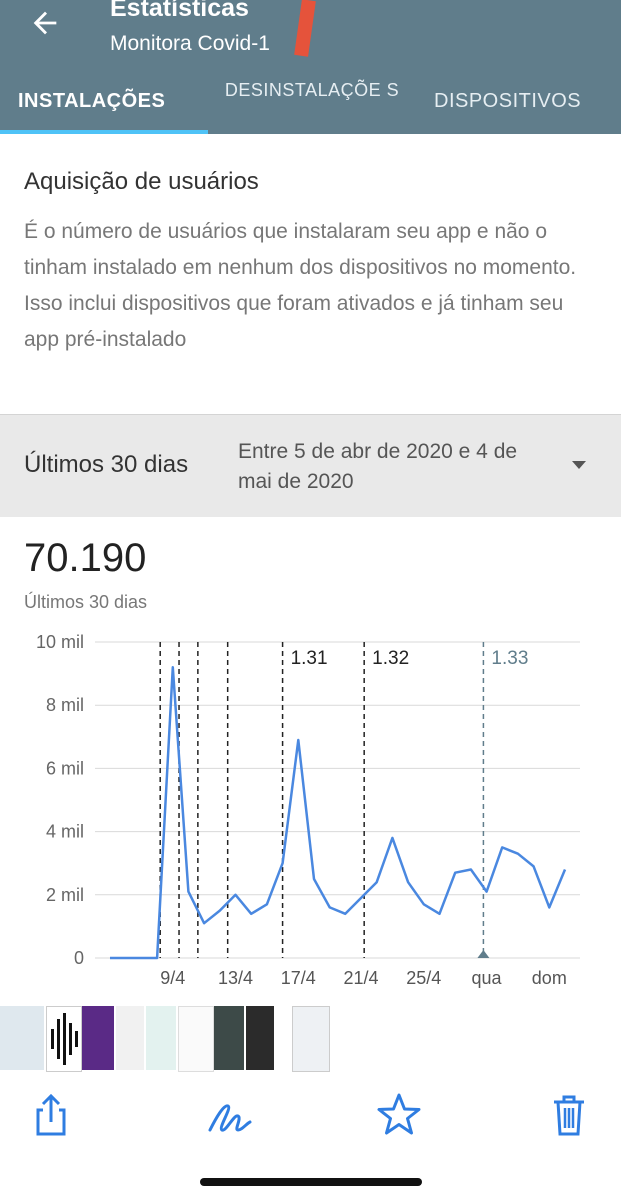 This screenshot has height=1200, width=621. What do you see at coordinates (45, 23) in the screenshot?
I see `back-arrow-icon` at bounding box center [45, 23].